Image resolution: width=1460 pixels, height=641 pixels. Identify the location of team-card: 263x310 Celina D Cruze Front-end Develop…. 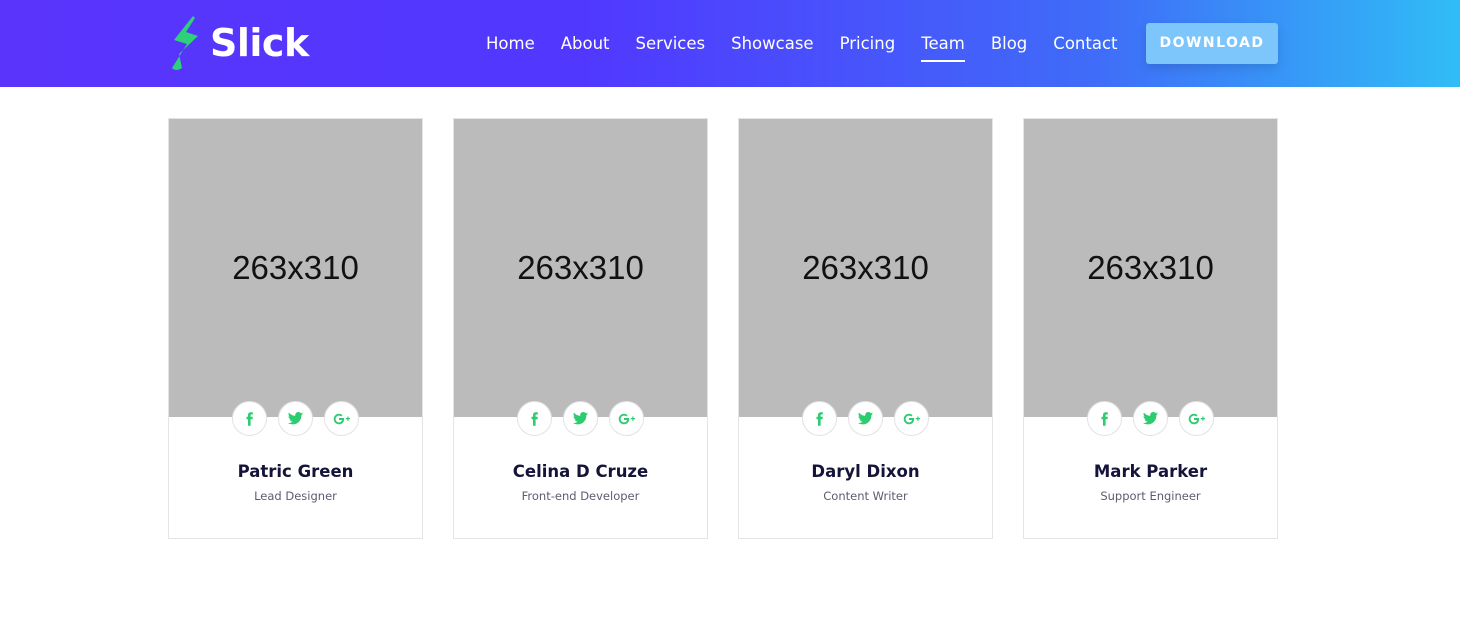
(580, 328).